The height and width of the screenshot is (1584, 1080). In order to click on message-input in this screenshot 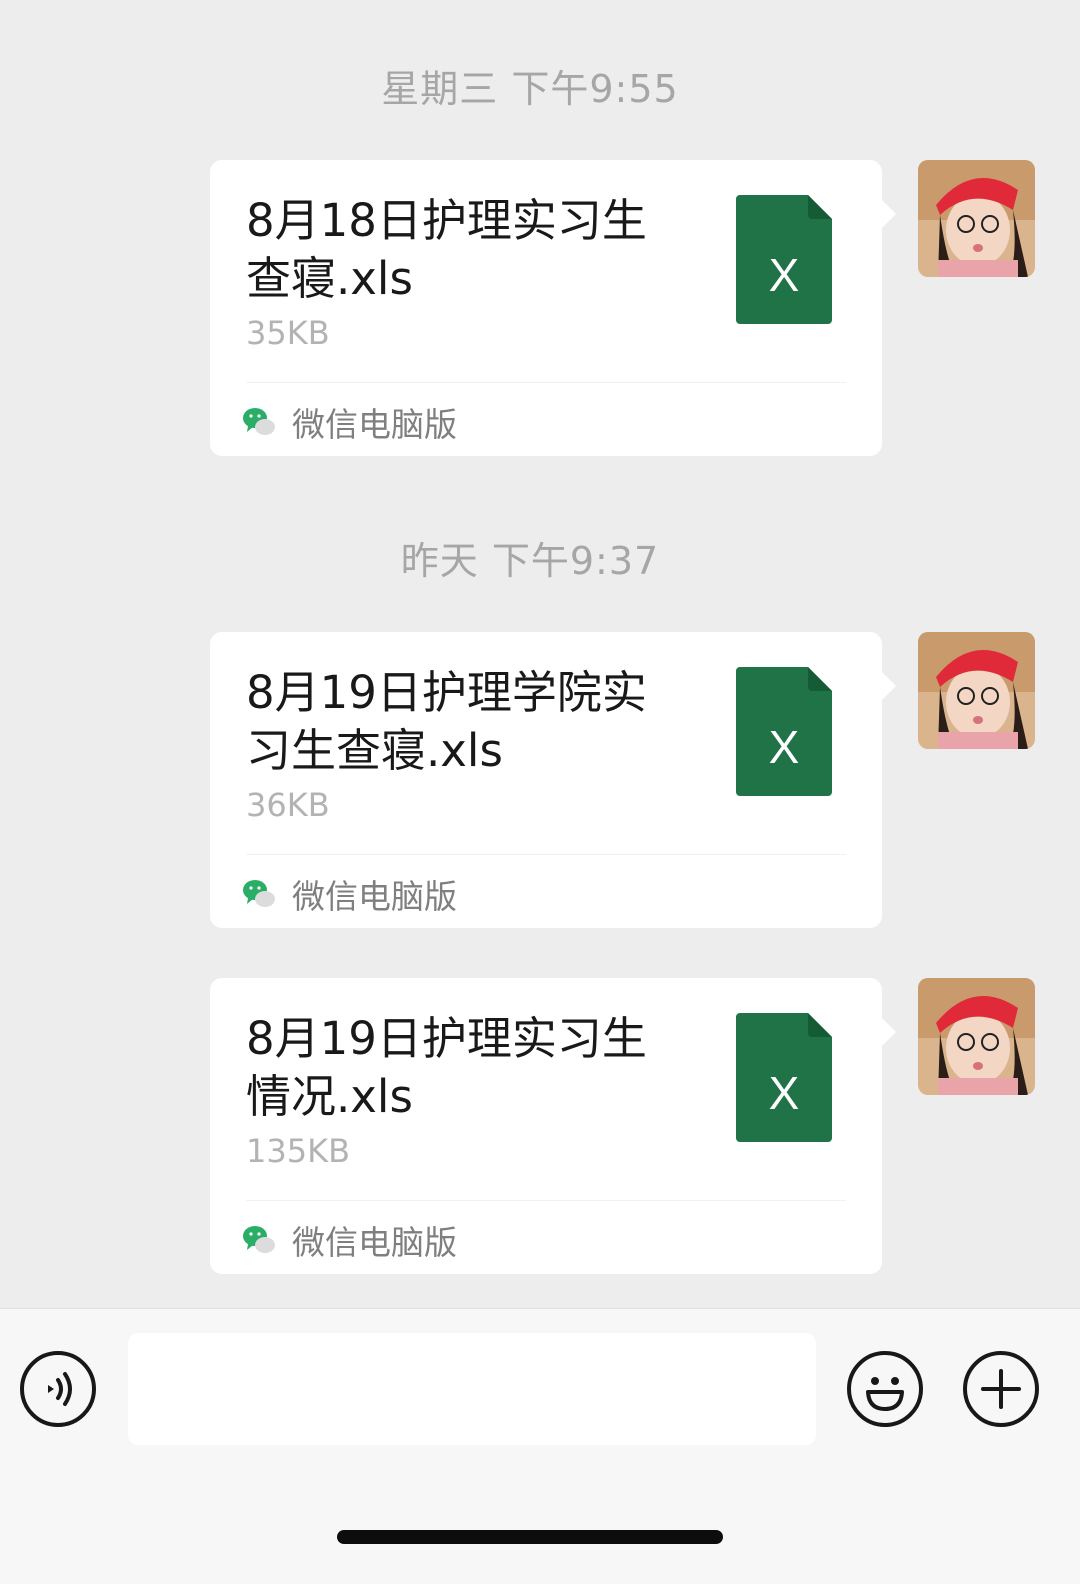, I will do `click(472, 1389)`.